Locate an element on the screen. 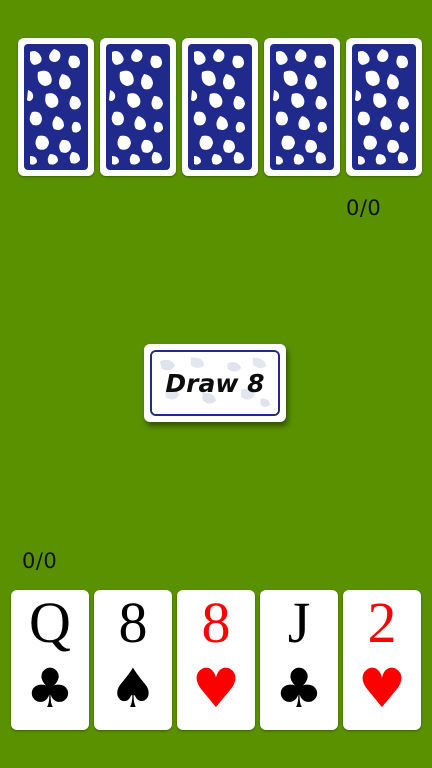  hand-card-jack-clubs: J ♣ is located at coordinates (299, 660).